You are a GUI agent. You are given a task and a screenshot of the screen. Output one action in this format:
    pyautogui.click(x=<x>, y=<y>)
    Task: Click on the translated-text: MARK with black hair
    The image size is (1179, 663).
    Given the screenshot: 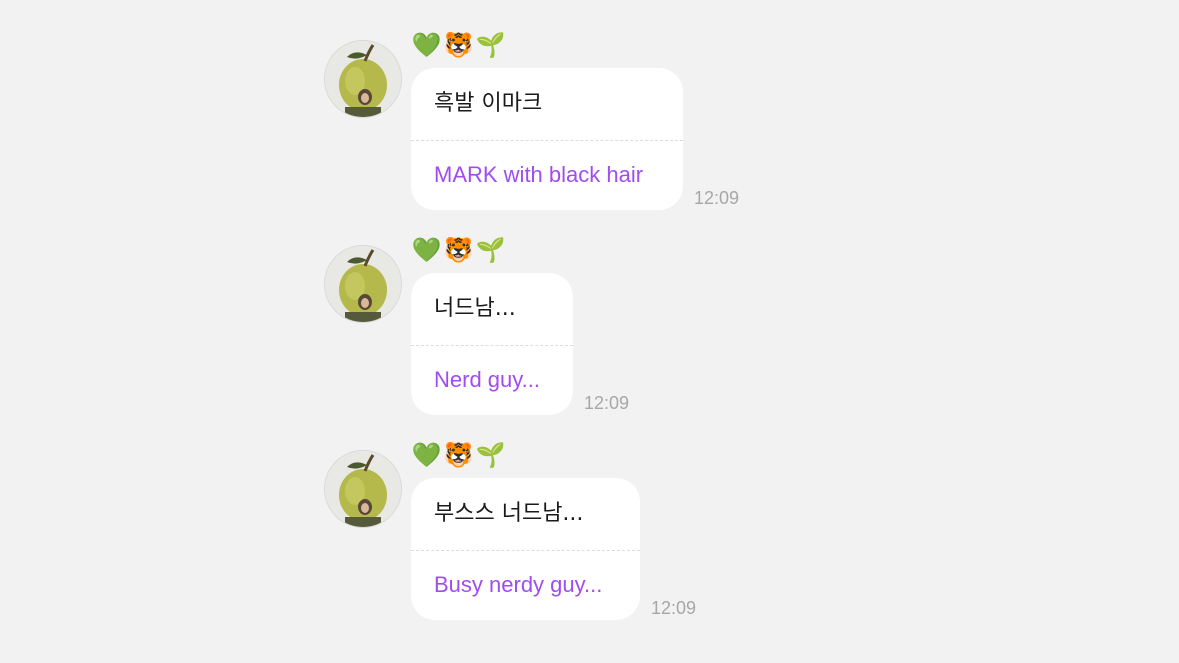 What is the action you would take?
    pyautogui.click(x=539, y=174)
    